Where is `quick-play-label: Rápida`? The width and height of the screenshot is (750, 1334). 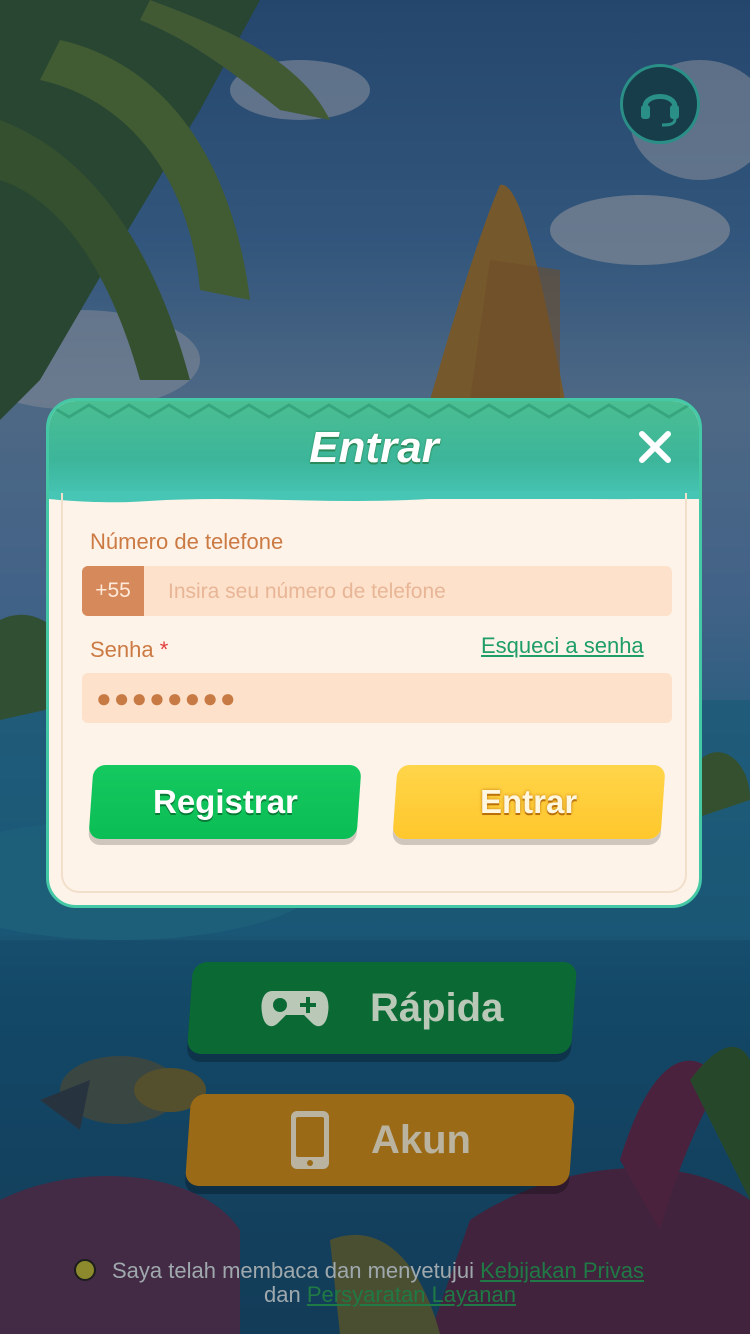 quick-play-label: Rápida is located at coordinates (437, 1007).